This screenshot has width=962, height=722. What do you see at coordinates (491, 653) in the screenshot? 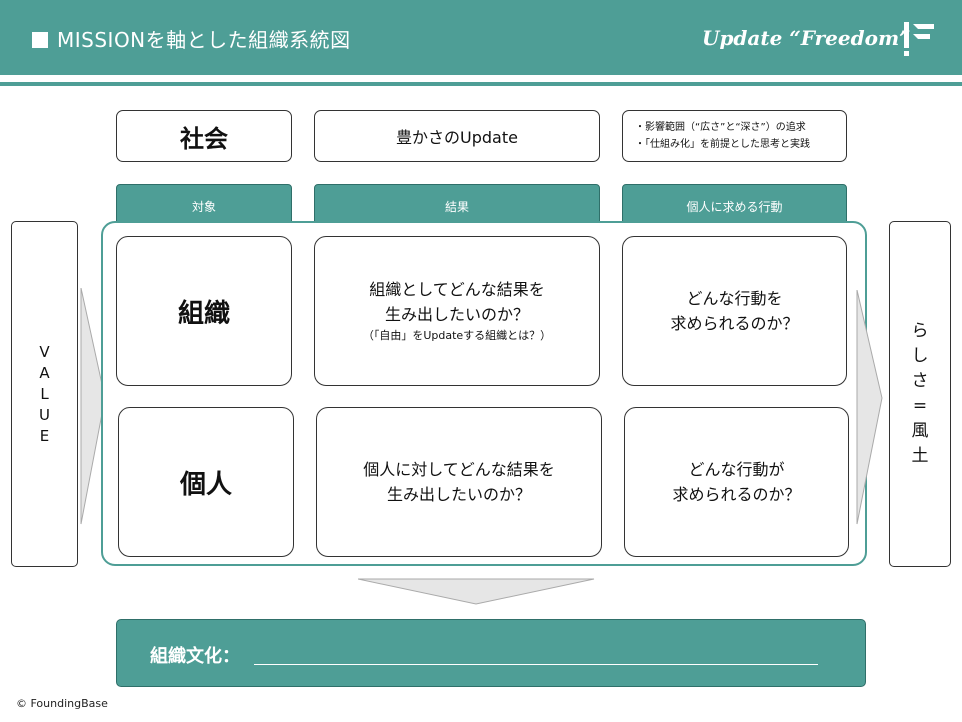
I see `organization-culture-bar: 組織文化：` at bounding box center [491, 653].